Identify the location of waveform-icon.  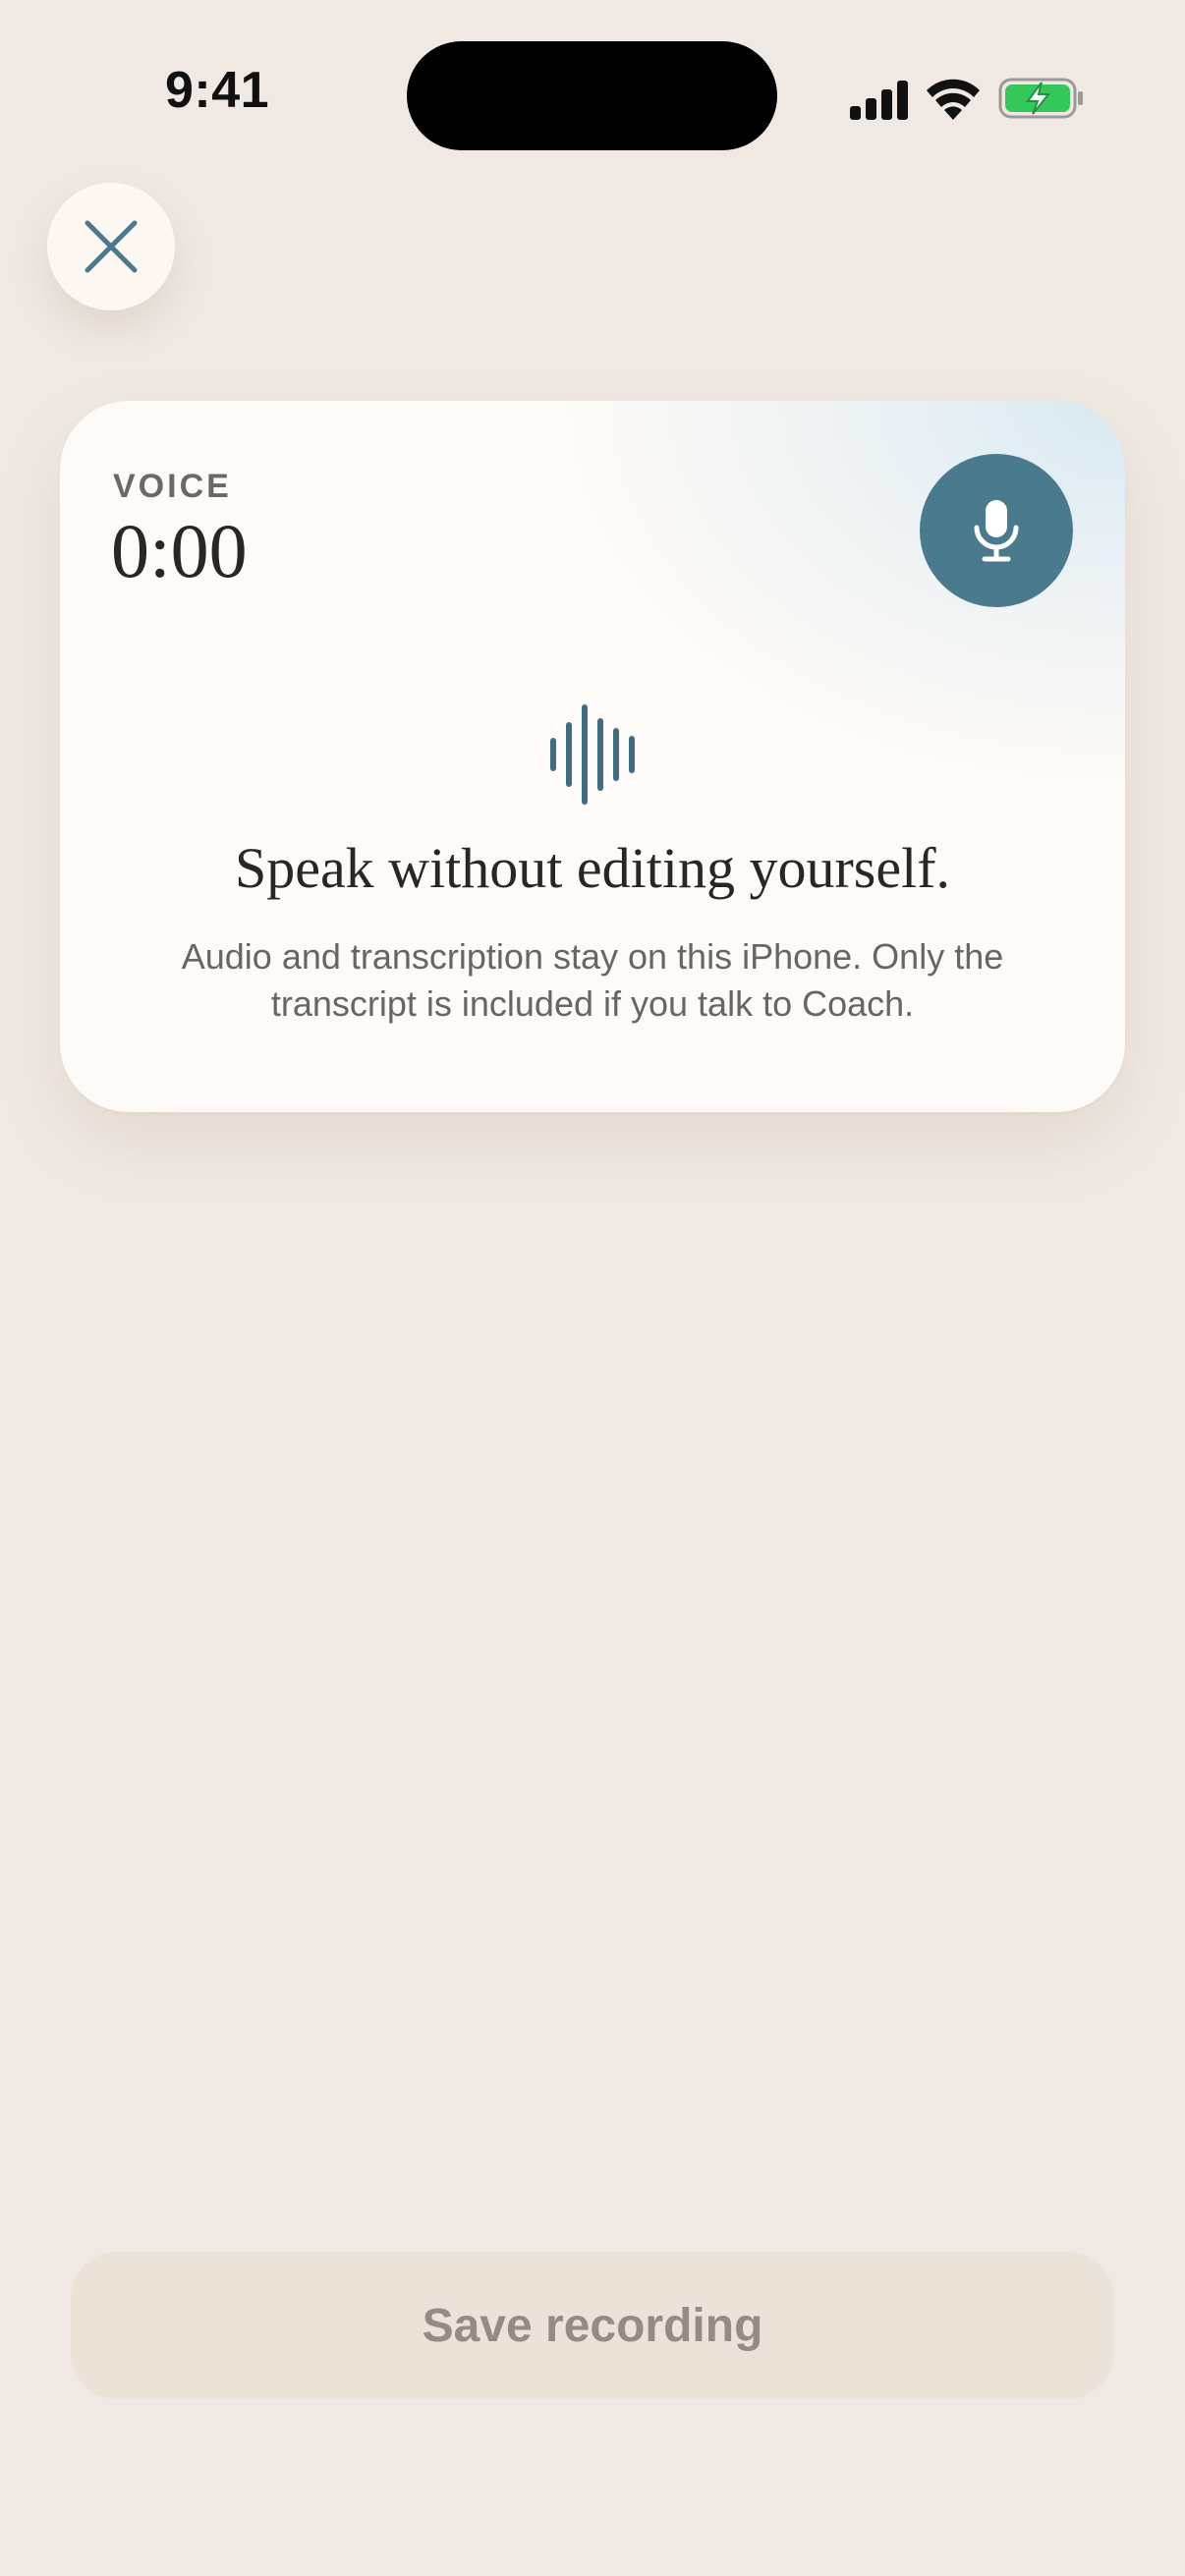
(592, 754).